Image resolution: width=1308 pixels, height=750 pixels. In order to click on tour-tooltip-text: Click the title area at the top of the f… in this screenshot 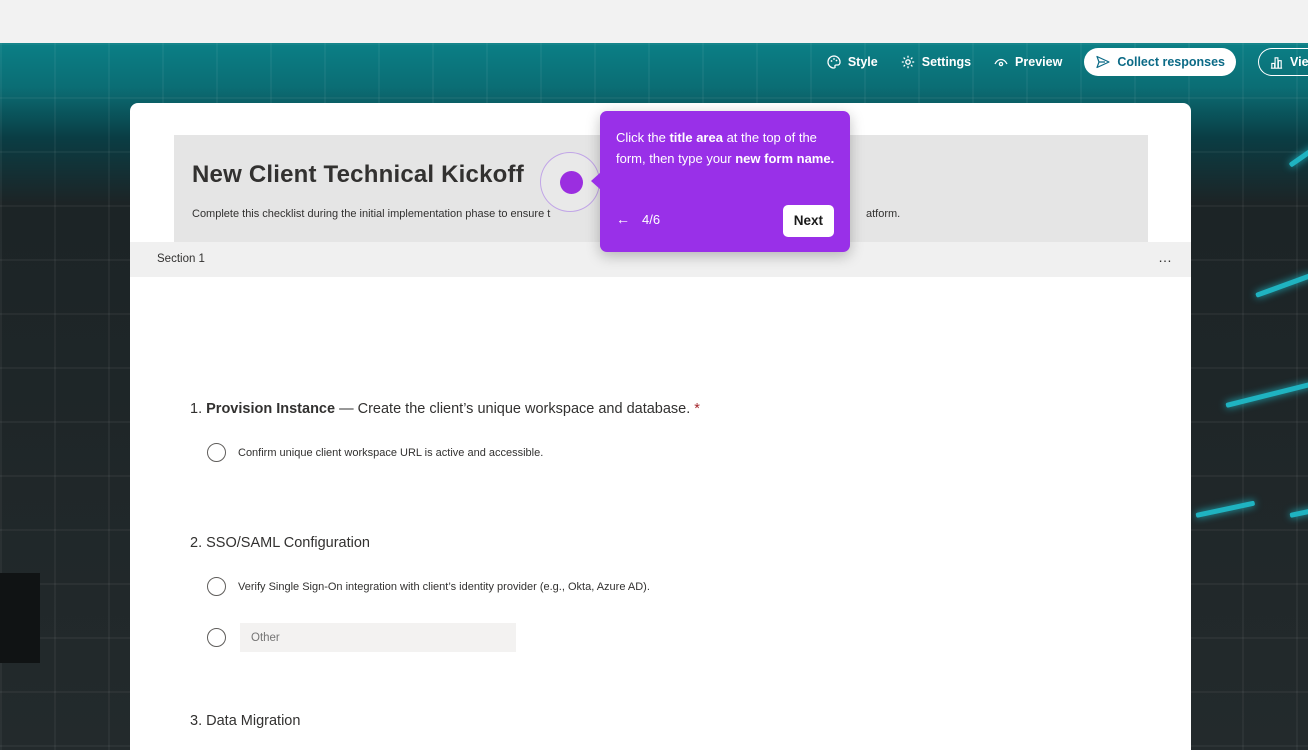, I will do `click(726, 148)`.